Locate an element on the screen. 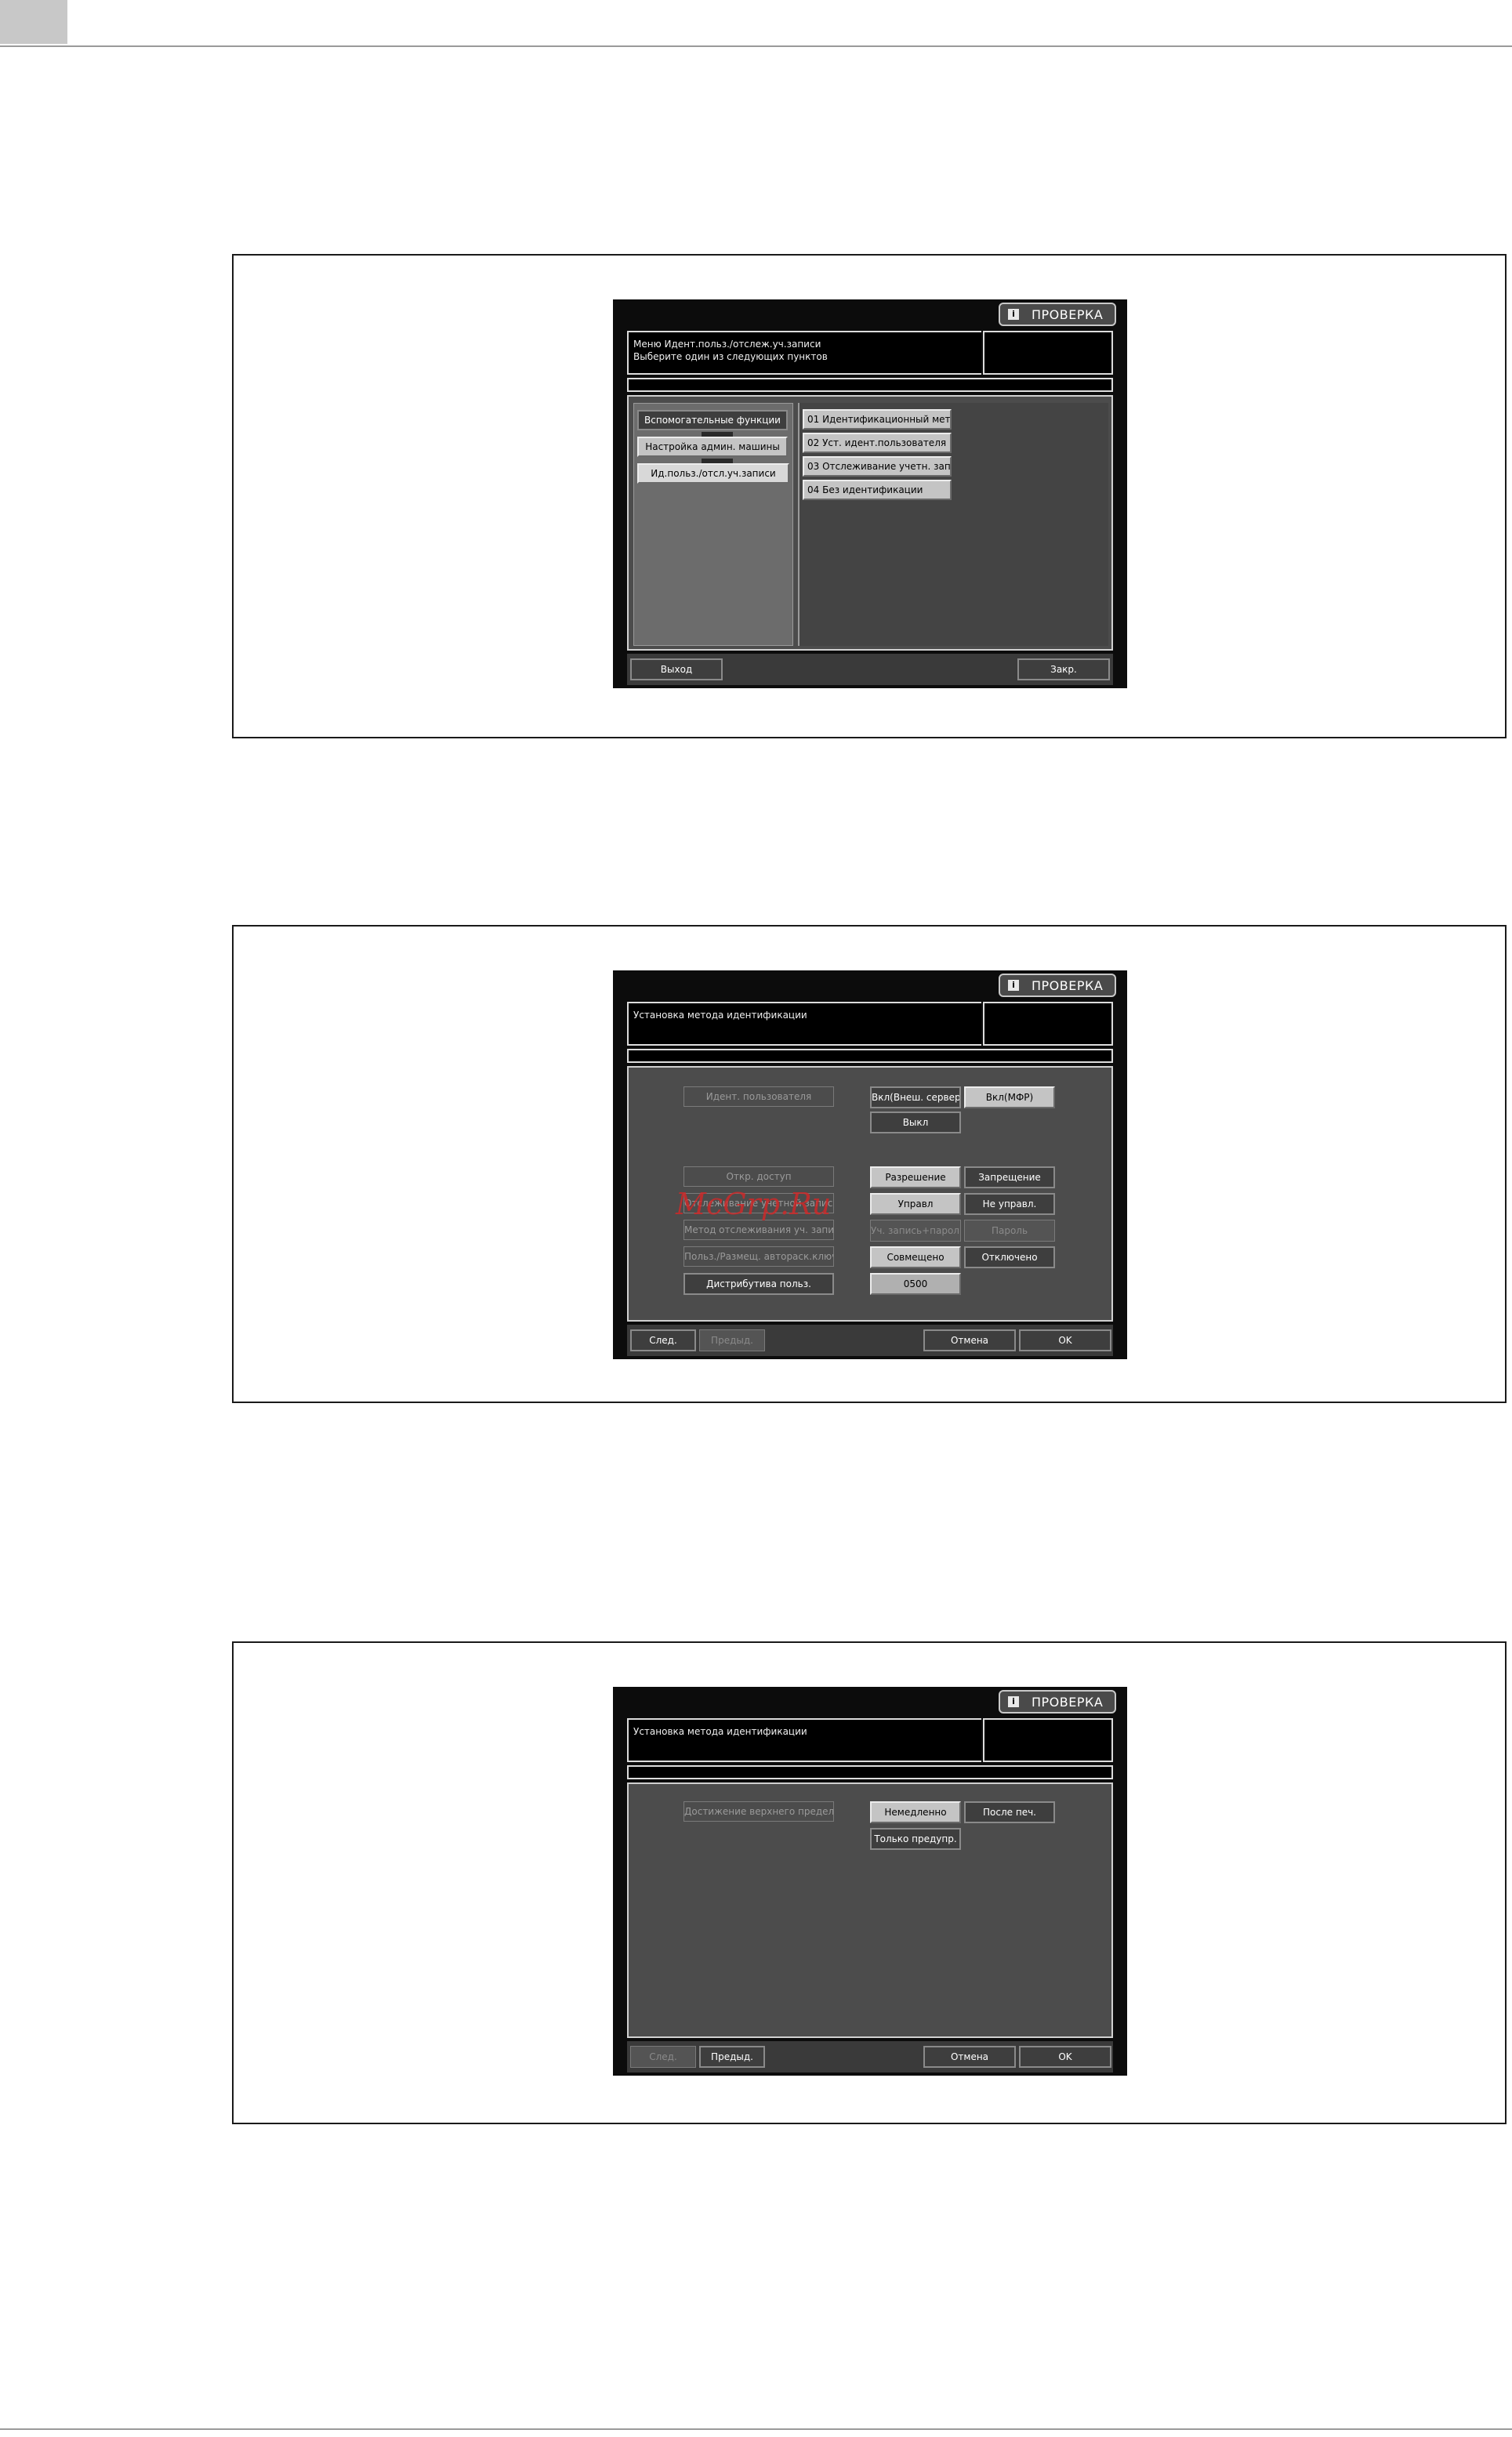  option-account-password: Уч. запись+пароль is located at coordinates (915, 1231).